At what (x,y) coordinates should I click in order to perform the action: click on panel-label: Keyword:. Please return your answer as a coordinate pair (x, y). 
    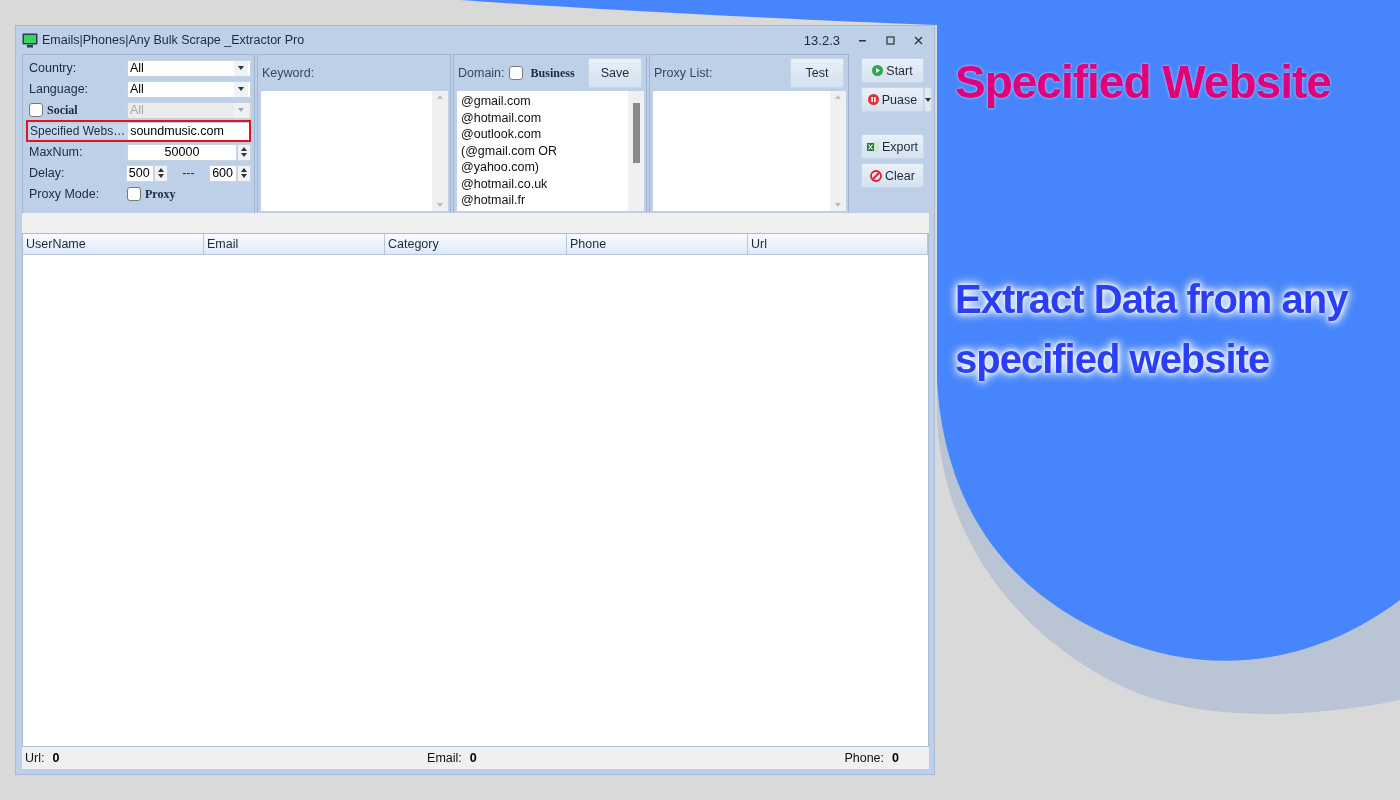
    Looking at the image, I should click on (288, 73).